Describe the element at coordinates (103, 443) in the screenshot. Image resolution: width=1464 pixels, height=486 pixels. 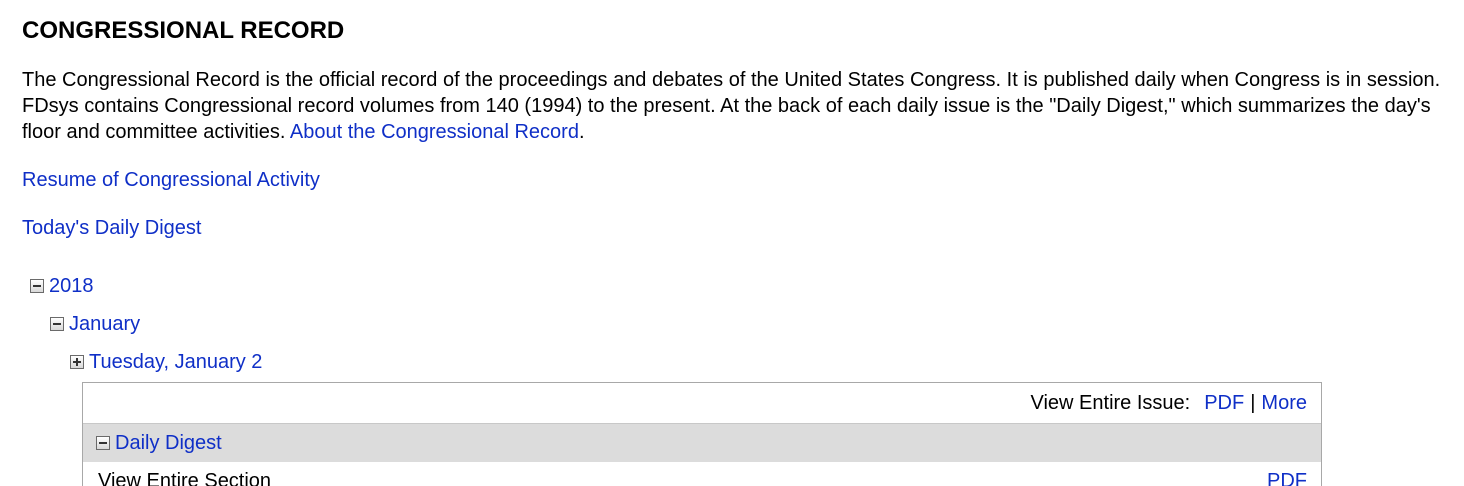
I see `collapse-section-icon` at that location.